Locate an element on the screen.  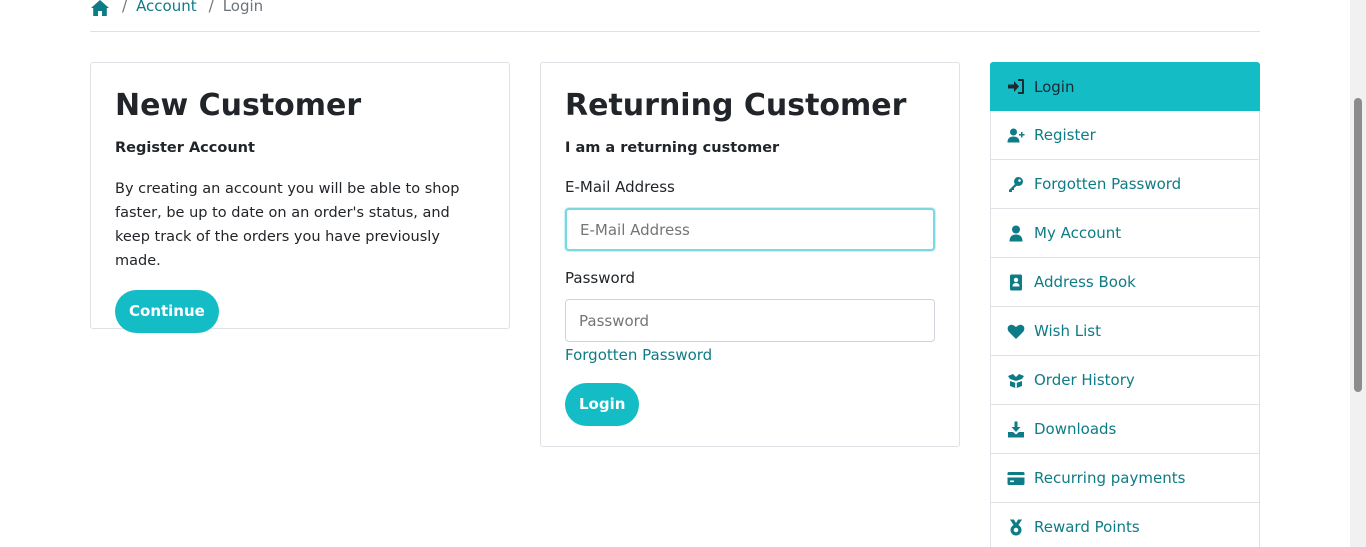
credit-card-icon is located at coordinates (1016, 478).